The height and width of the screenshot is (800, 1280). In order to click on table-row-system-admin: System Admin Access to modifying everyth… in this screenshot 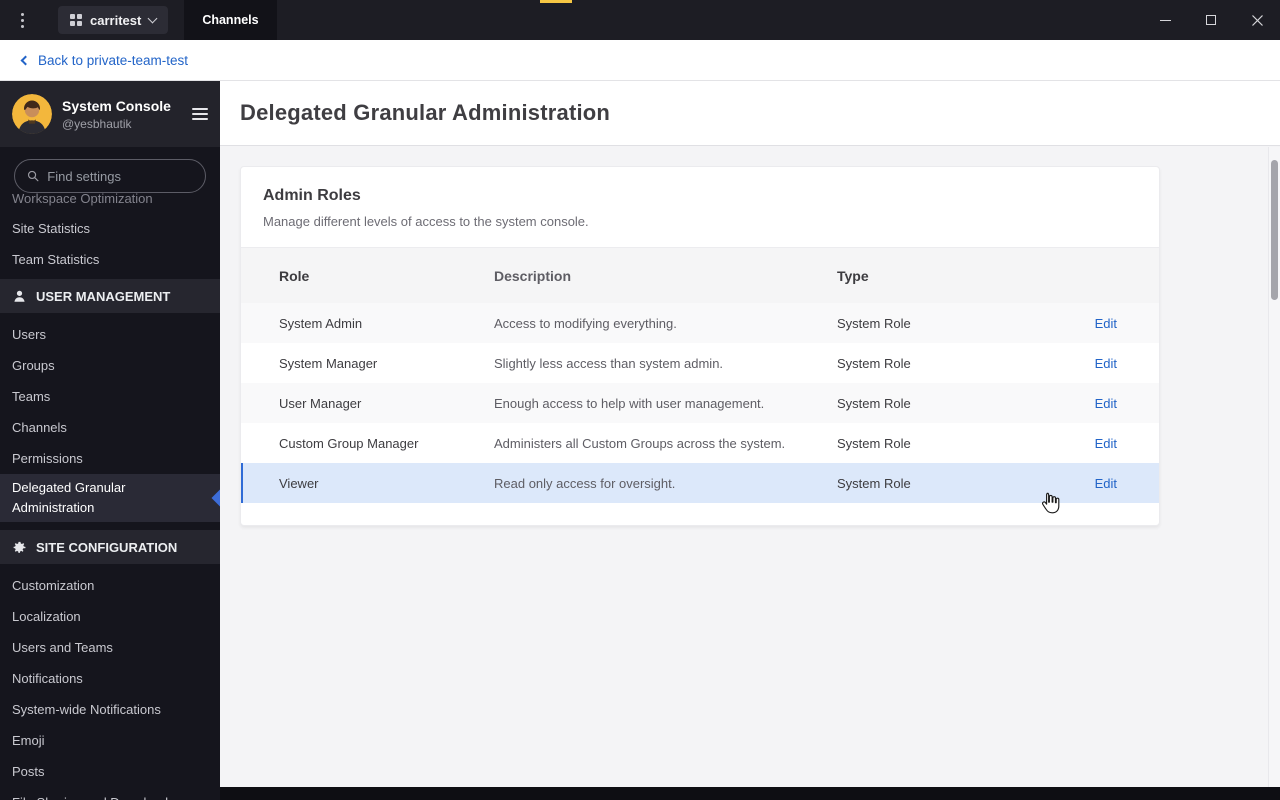, I will do `click(700, 323)`.